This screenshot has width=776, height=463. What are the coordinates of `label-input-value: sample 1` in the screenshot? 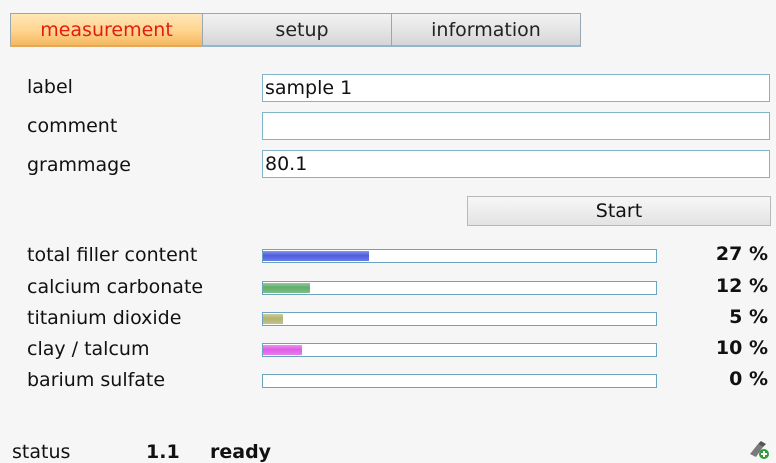 It's located at (309, 88).